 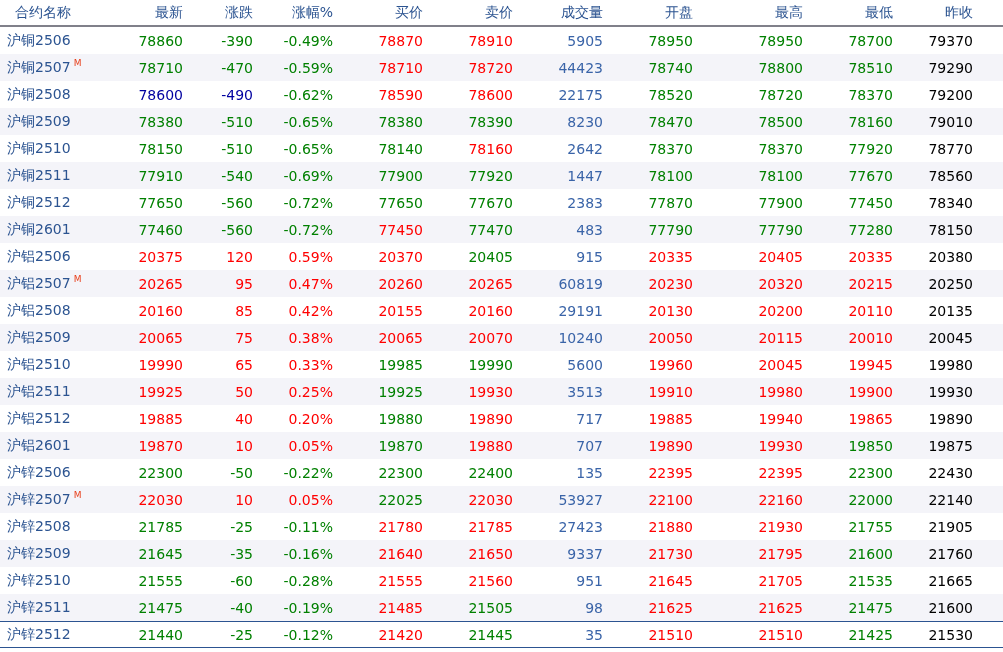 I want to click on table-cell-text: 21640, so click(x=400, y=553).